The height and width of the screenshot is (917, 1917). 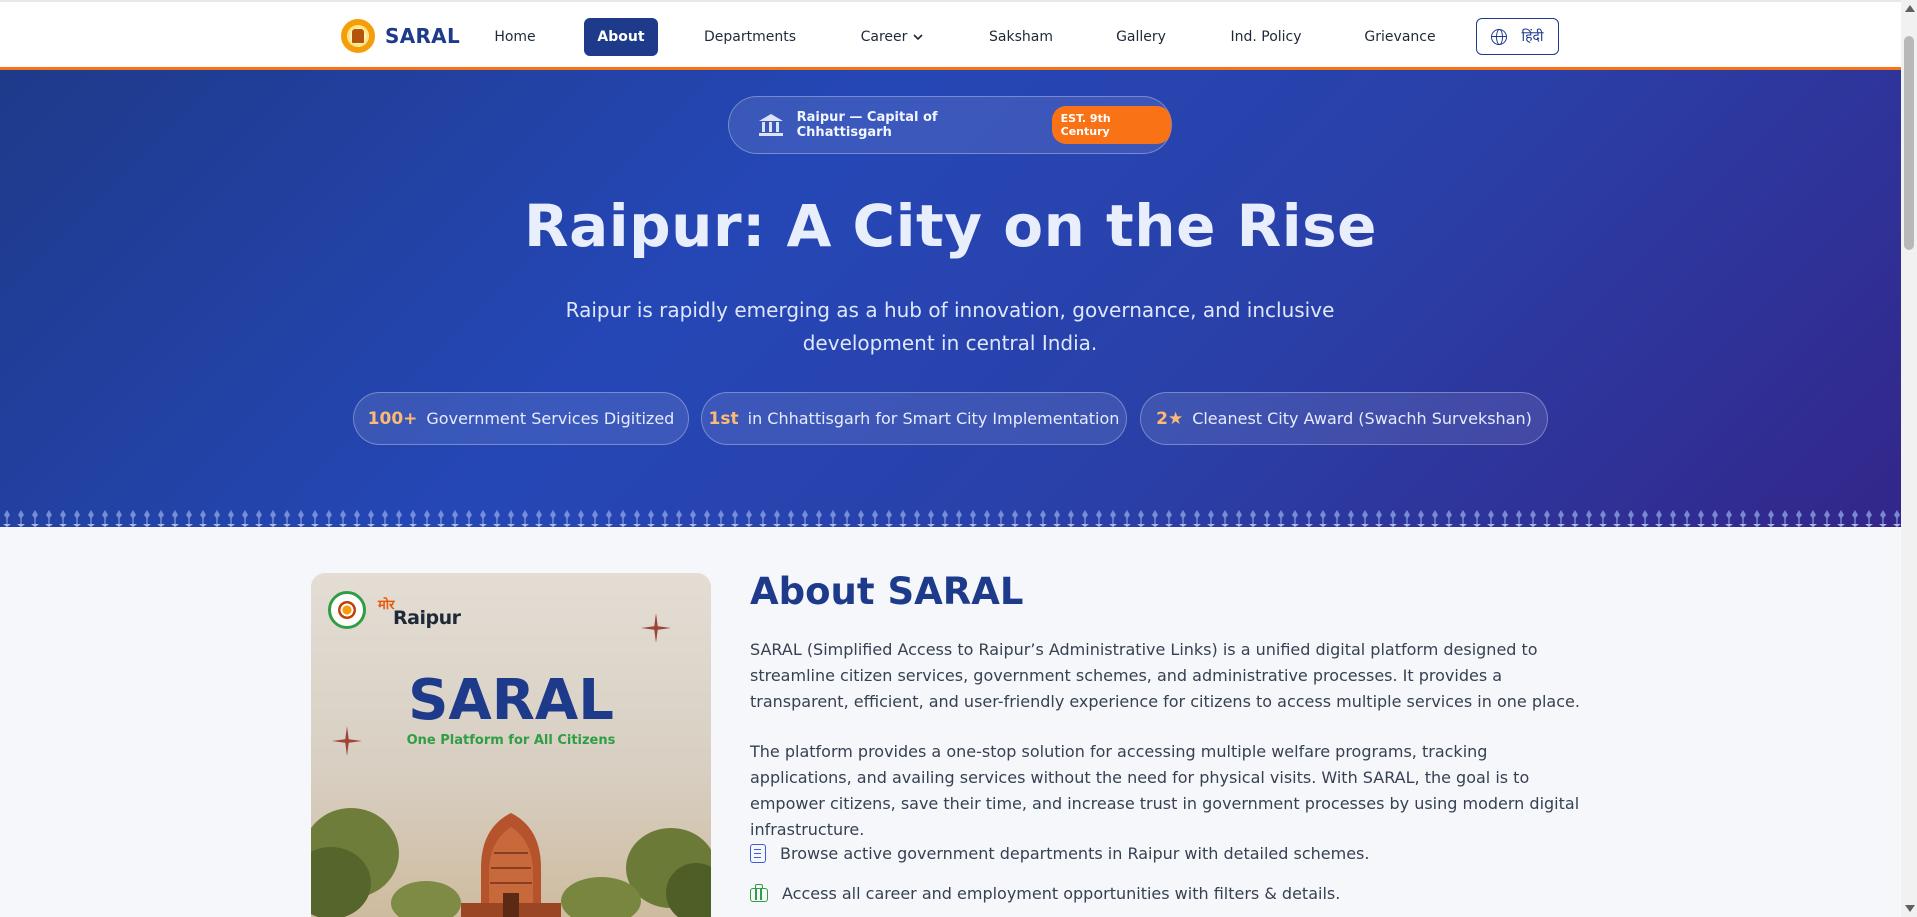 What do you see at coordinates (621, 37) in the screenshot?
I see `nav-about: About` at bounding box center [621, 37].